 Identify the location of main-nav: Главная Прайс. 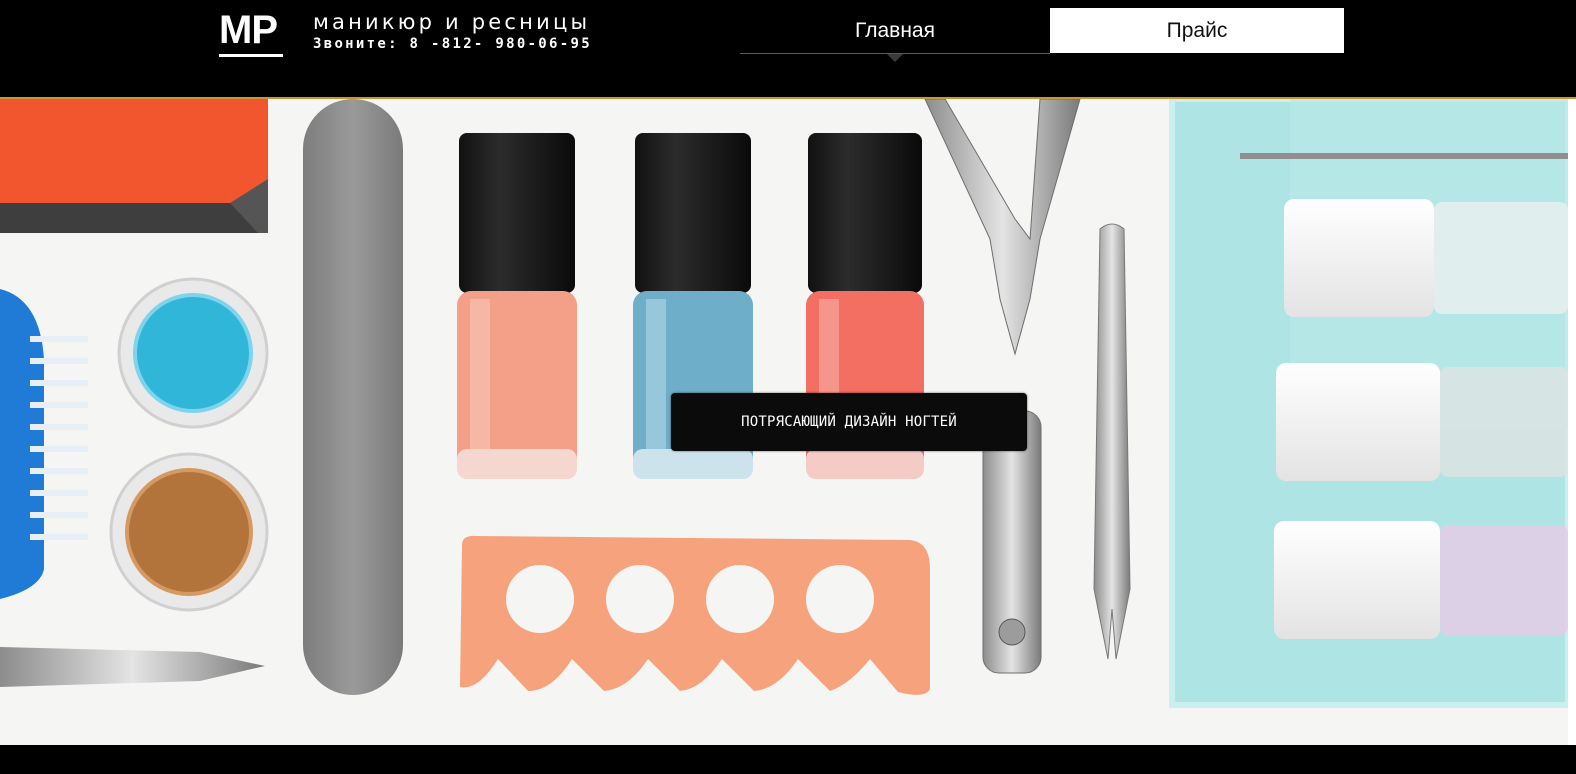
(1042, 36).